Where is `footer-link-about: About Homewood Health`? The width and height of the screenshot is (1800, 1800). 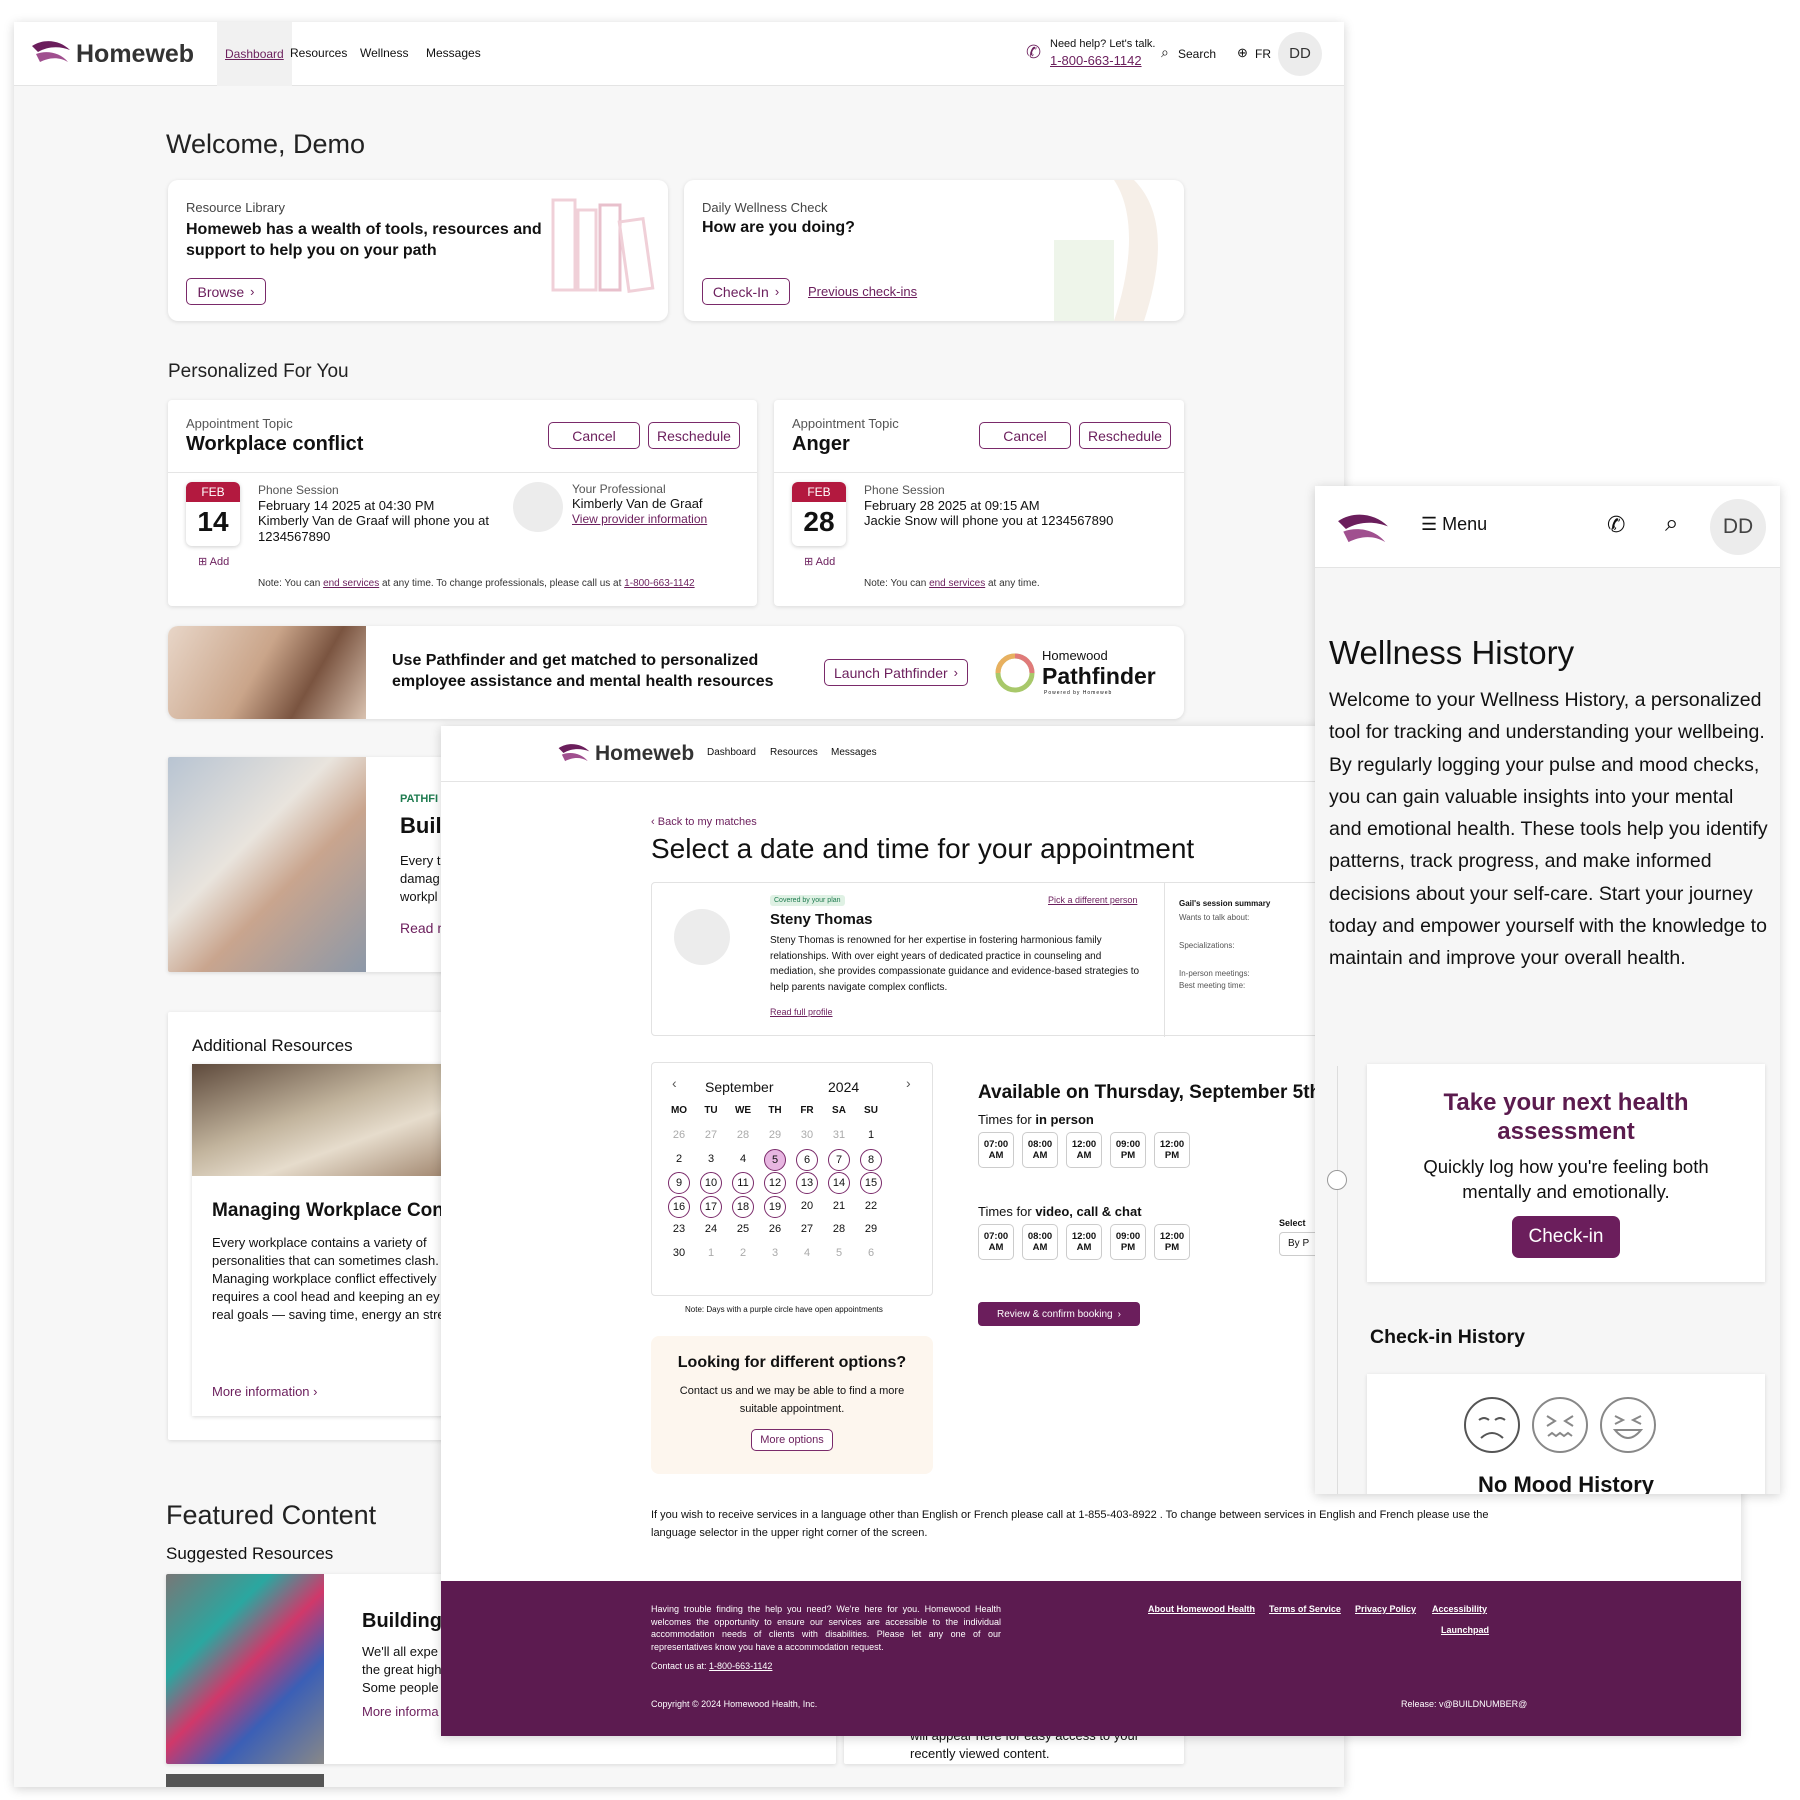 footer-link-about: About Homewood Health is located at coordinates (1201, 1609).